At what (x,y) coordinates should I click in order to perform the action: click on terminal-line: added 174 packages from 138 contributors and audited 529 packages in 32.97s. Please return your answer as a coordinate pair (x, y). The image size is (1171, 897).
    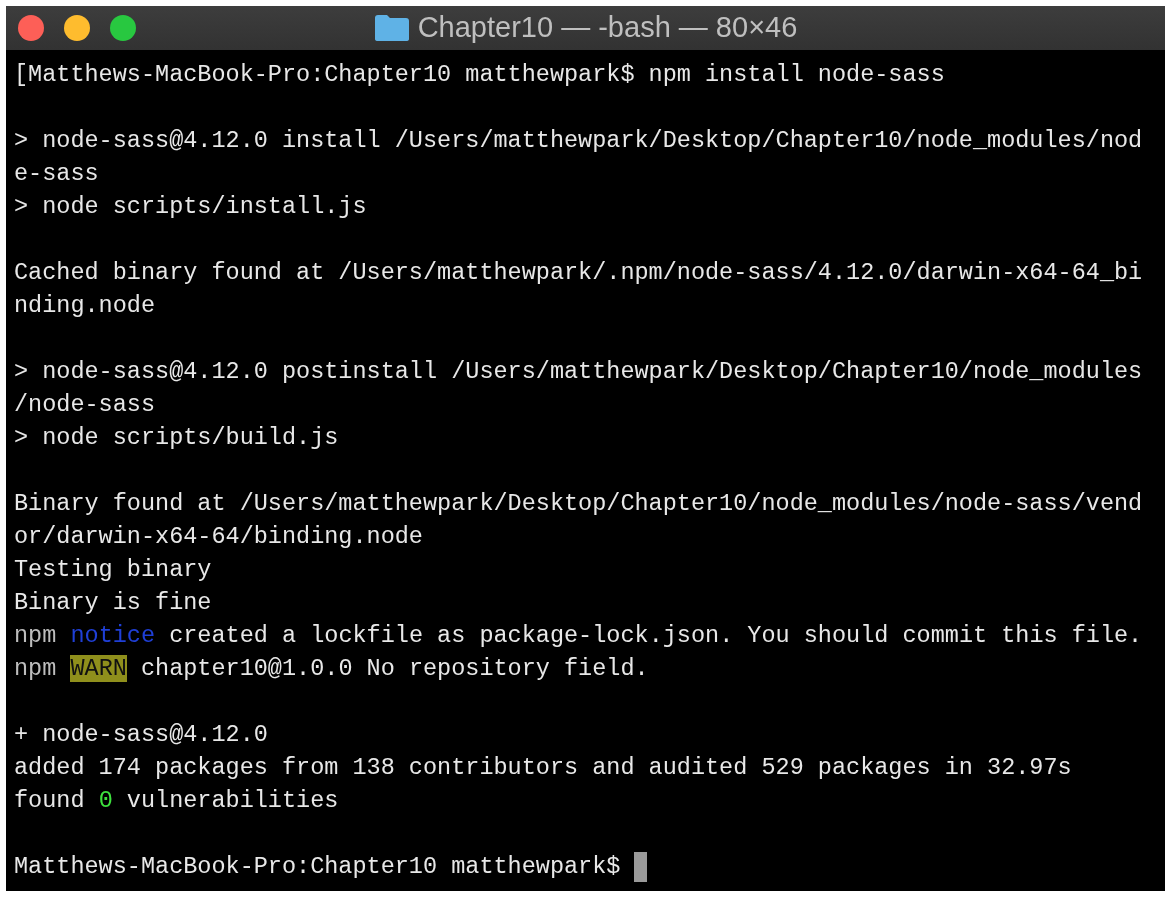
    Looking at the image, I should click on (543, 767).